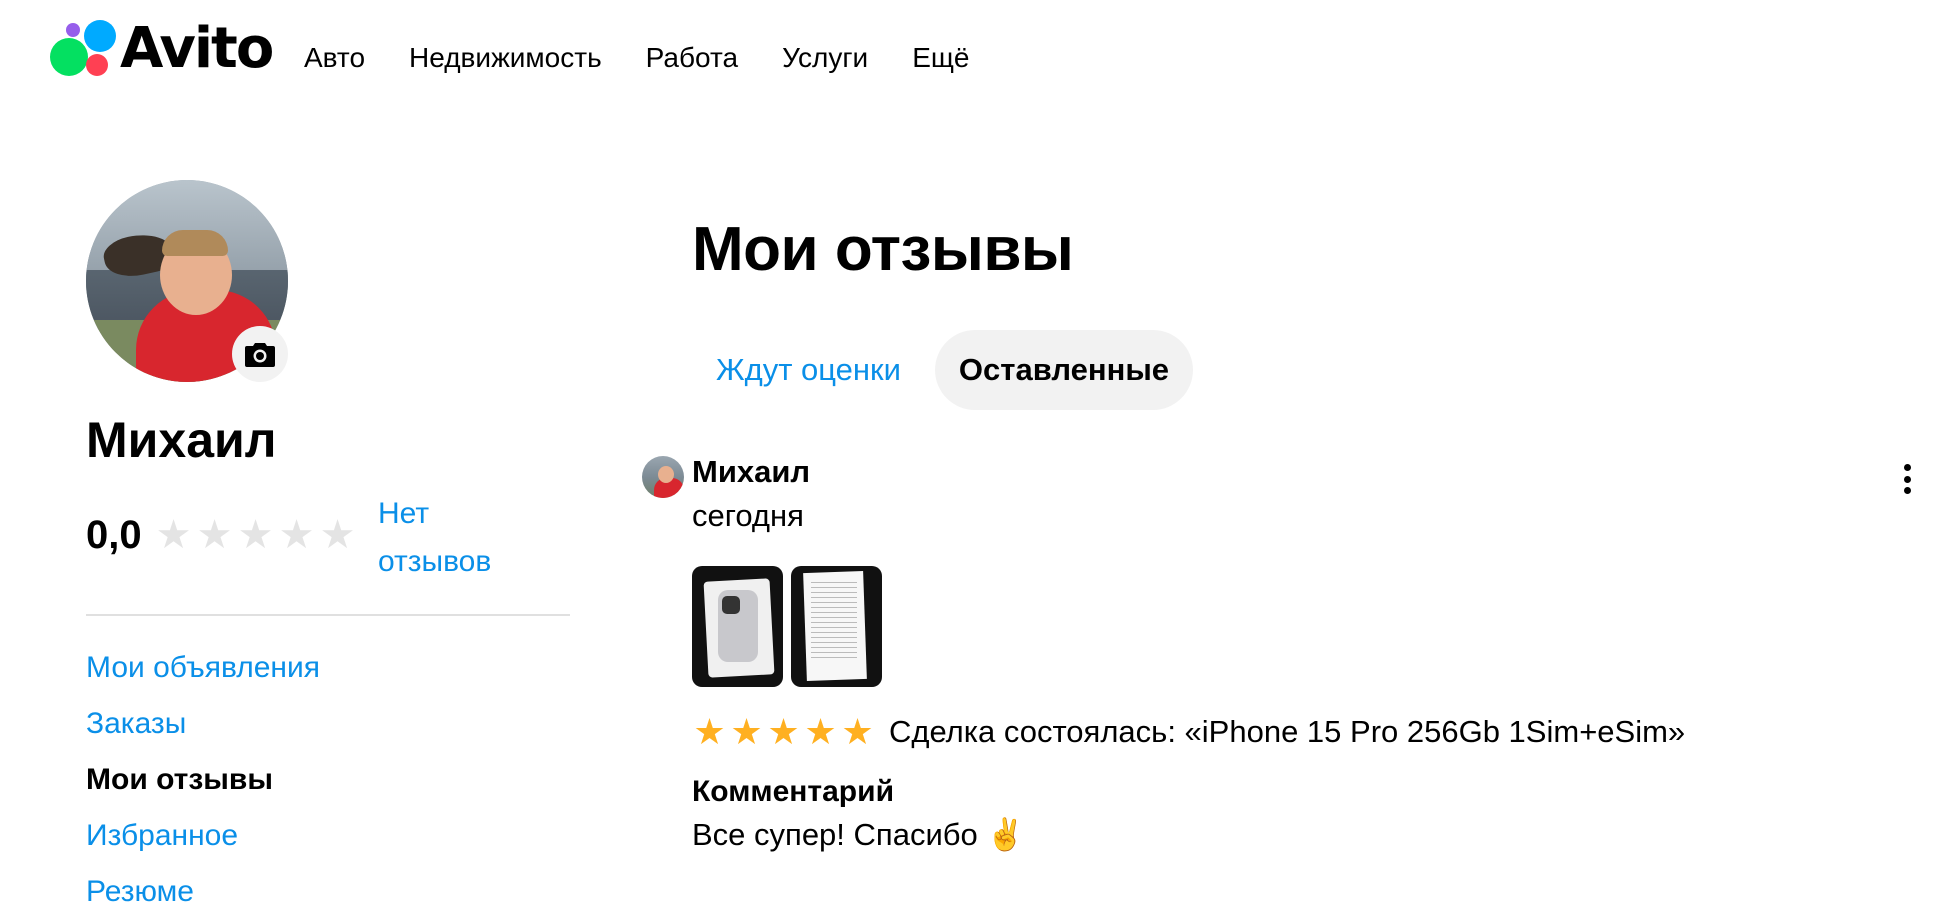 The width and height of the screenshot is (1938, 920). What do you see at coordinates (203, 892) in the screenshot?
I see `sidebar-item-resume: Резюме` at bounding box center [203, 892].